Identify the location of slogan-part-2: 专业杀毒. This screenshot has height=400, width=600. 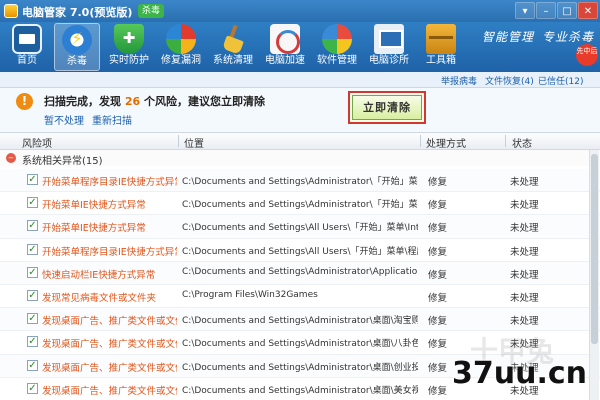
(568, 37).